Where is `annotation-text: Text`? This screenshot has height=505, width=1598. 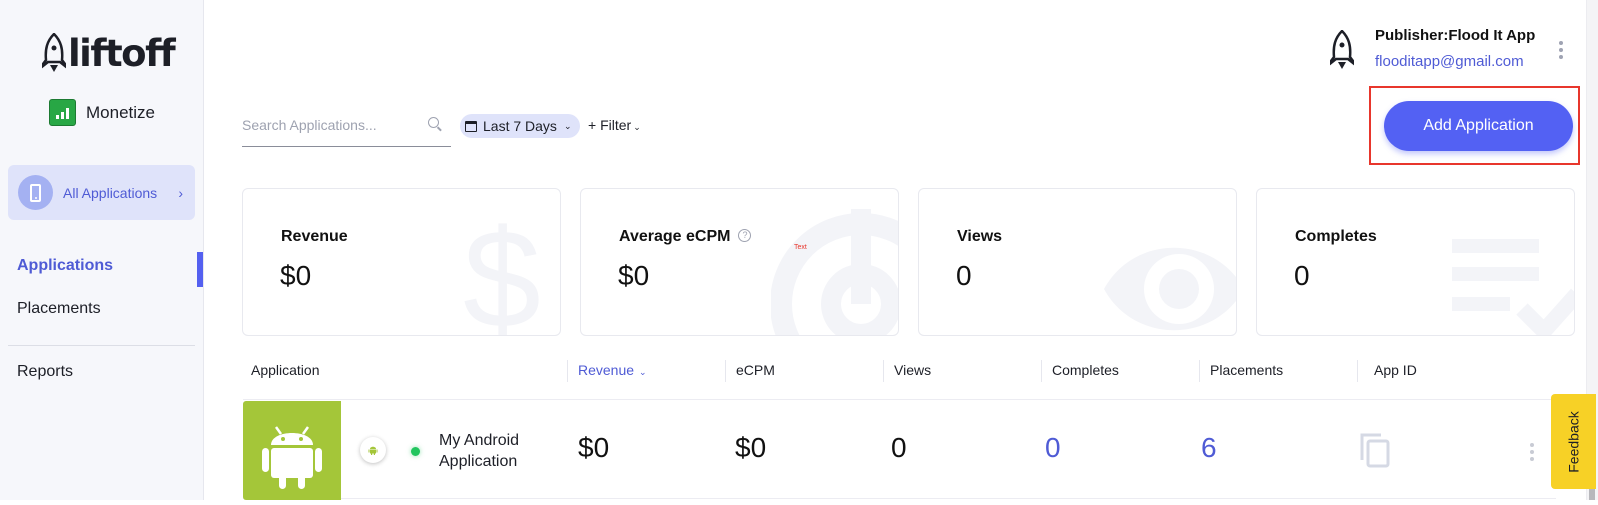
annotation-text: Text is located at coordinates (800, 247).